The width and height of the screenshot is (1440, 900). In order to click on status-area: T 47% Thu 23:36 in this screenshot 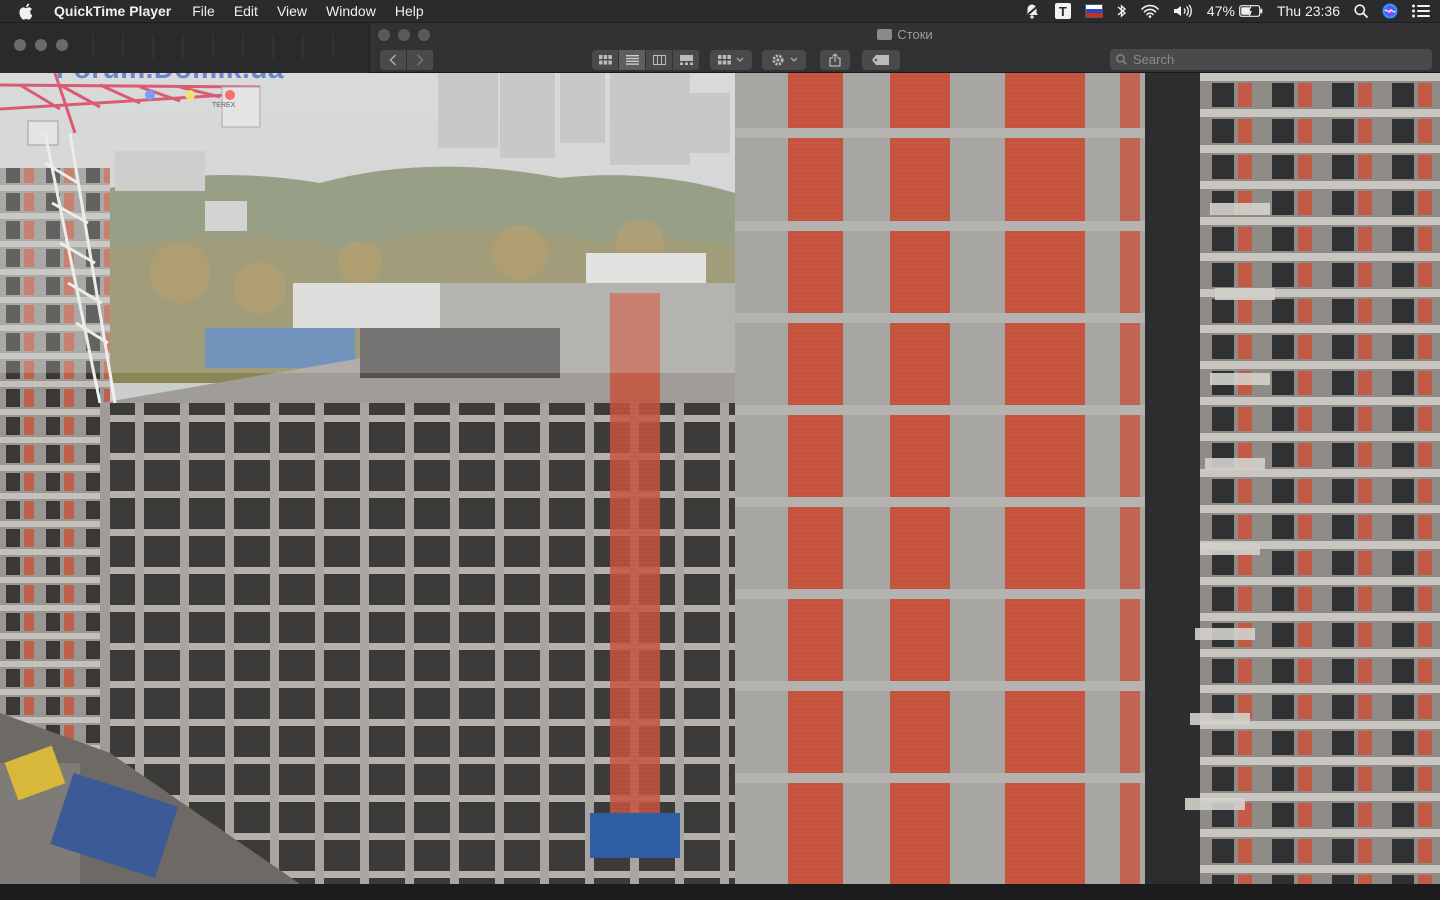, I will do `click(1226, 11)`.